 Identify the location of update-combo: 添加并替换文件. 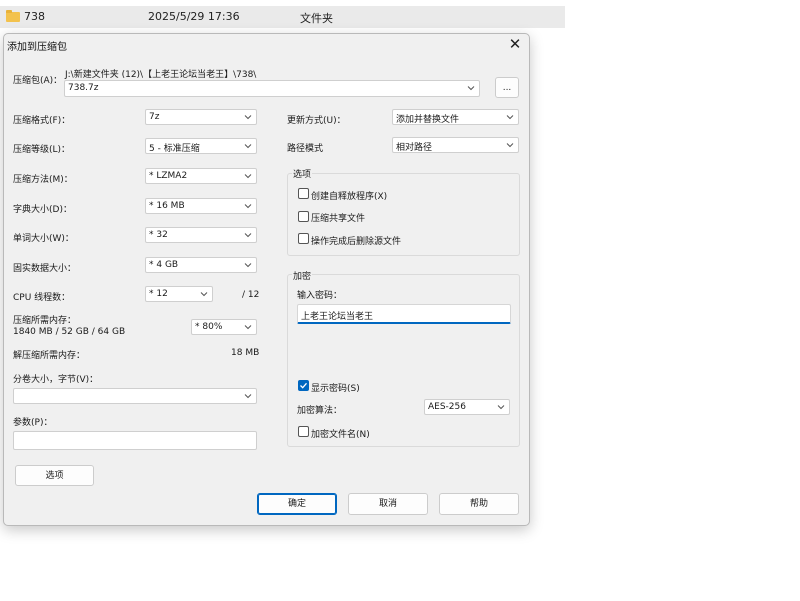
(455, 117).